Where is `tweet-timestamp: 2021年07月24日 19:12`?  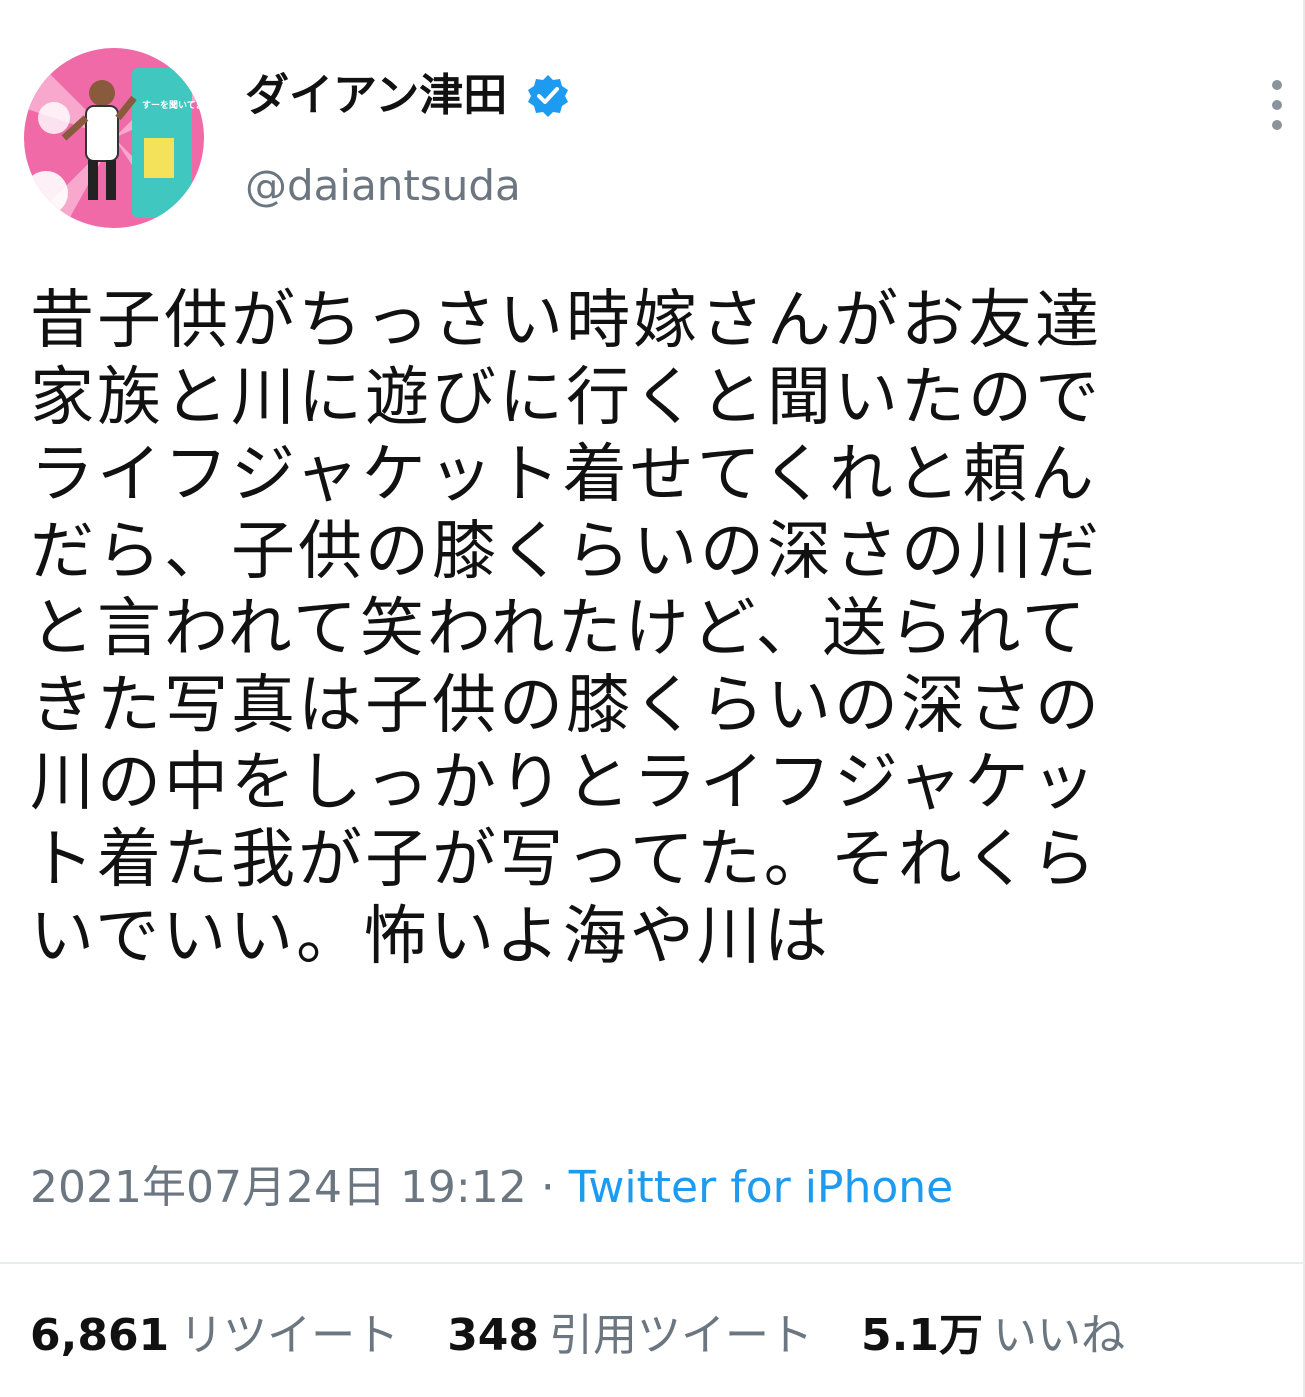 tweet-timestamp: 2021年07月24日 19:12 is located at coordinates (278, 1187).